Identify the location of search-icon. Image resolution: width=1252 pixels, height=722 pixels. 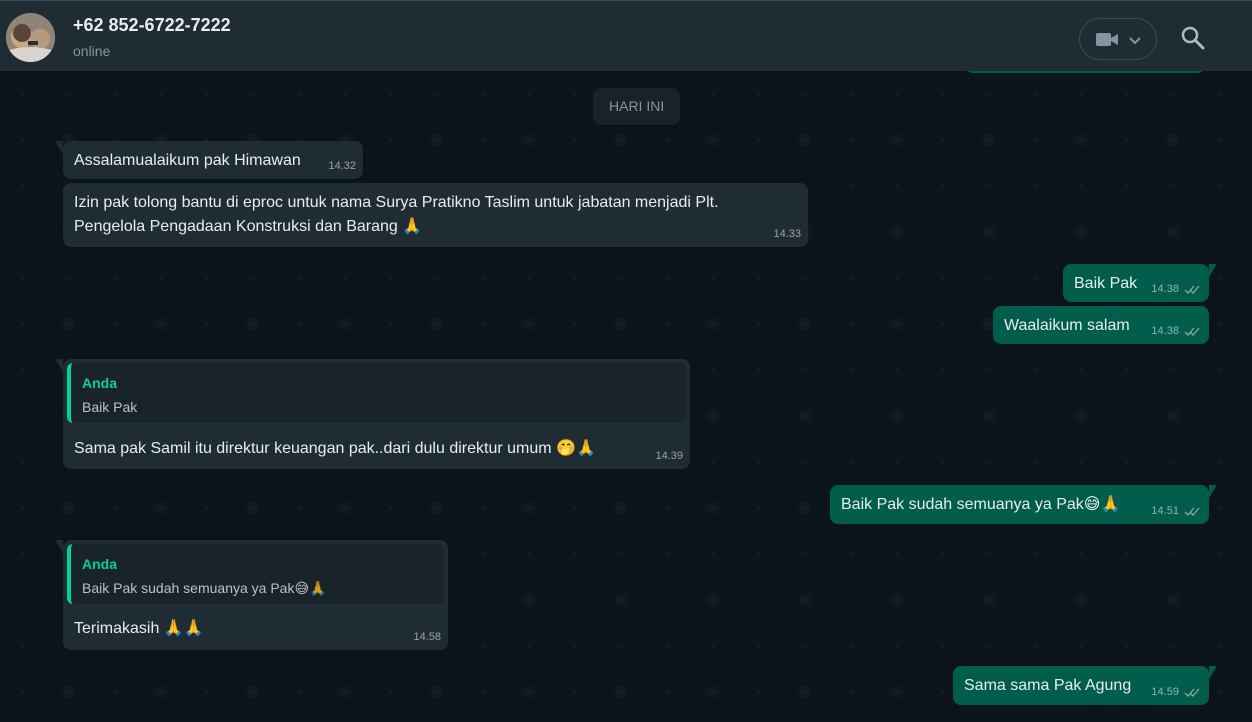
(1193, 38).